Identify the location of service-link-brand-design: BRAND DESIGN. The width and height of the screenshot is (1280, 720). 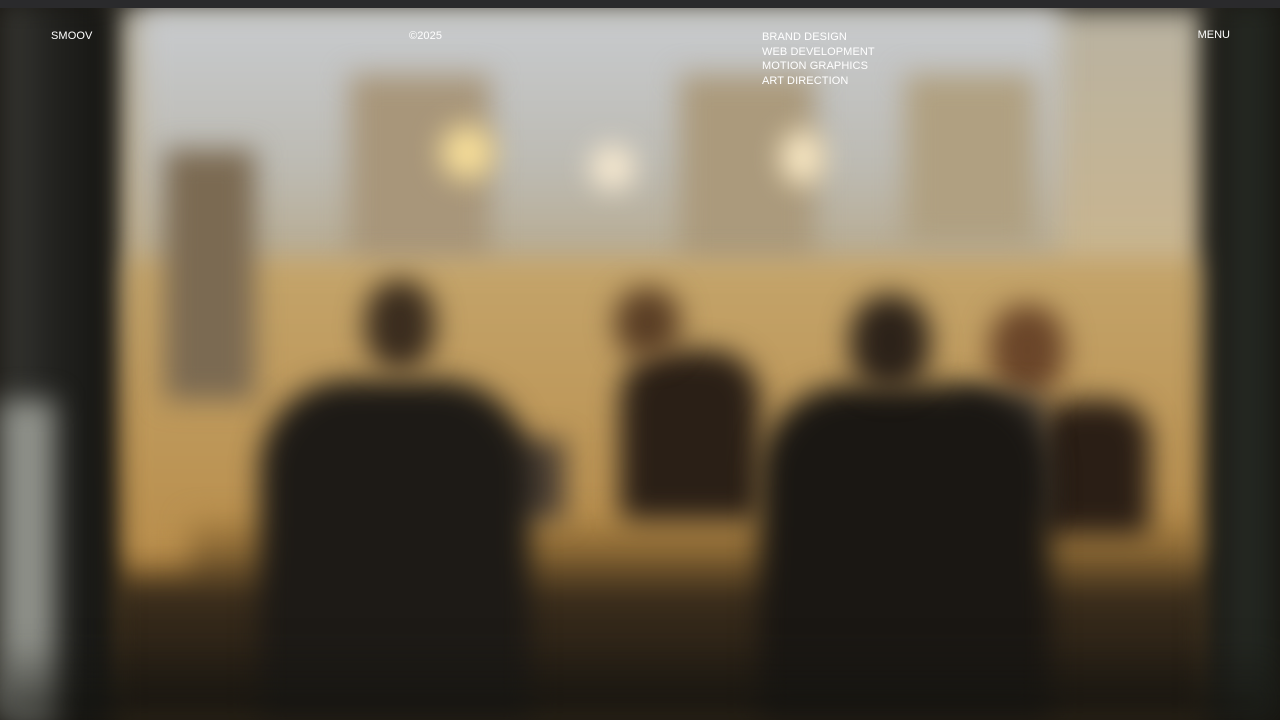
(804, 37).